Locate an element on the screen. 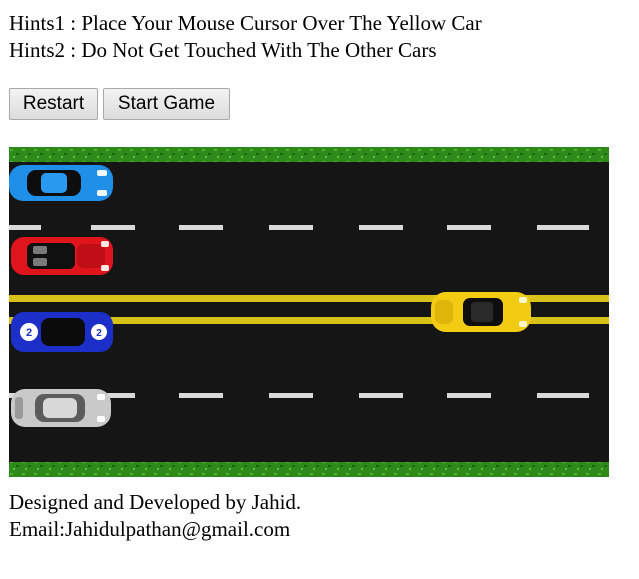 The image size is (639, 579). red-car is located at coordinates (62, 256).